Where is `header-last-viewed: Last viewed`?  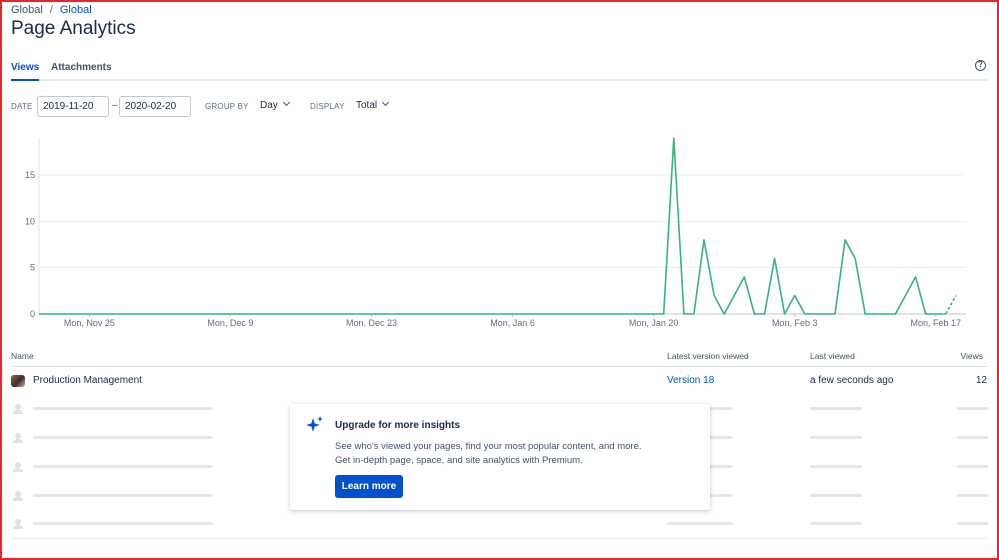
header-last-viewed: Last viewed is located at coordinates (832, 356).